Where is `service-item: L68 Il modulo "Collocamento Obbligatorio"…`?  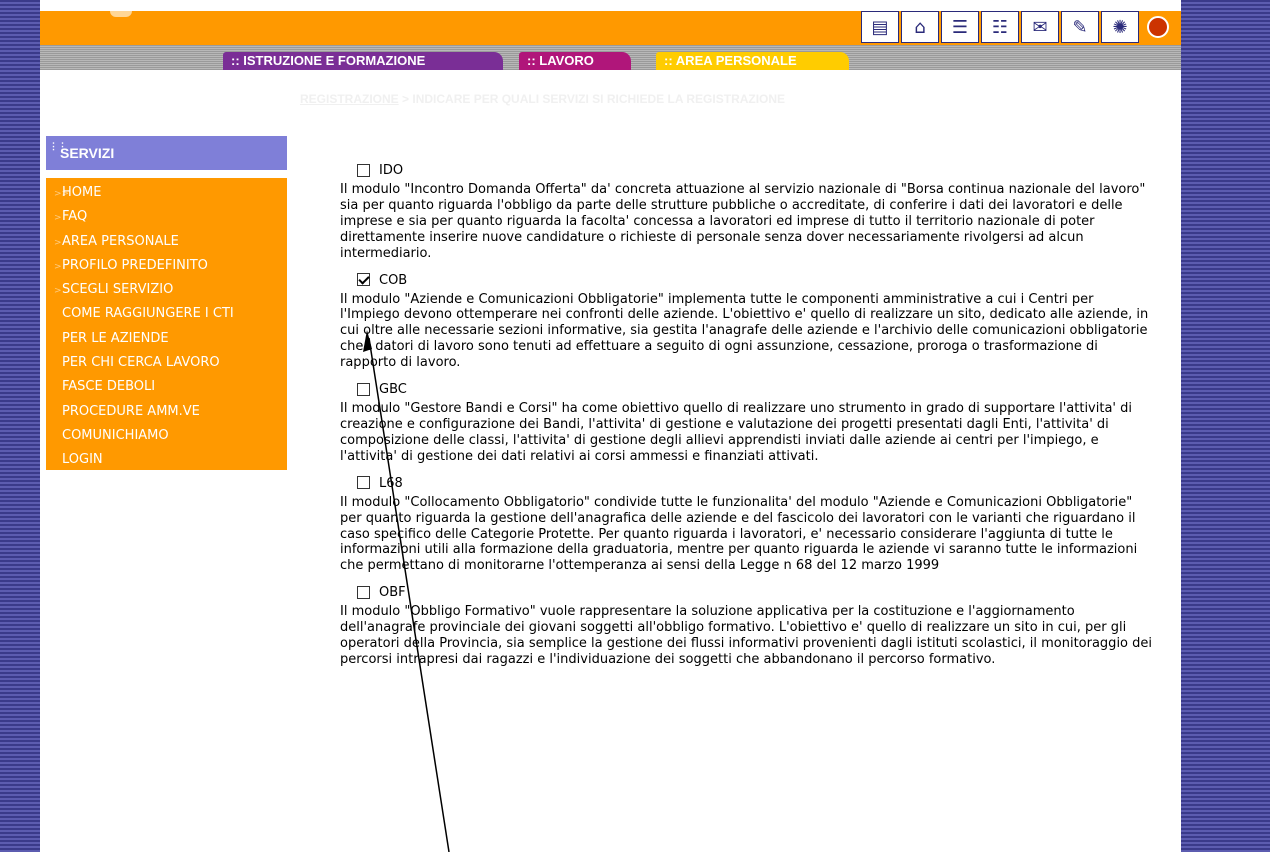 service-item: L68 Il modulo "Collocamento Obbligatorio"… is located at coordinates (750, 523).